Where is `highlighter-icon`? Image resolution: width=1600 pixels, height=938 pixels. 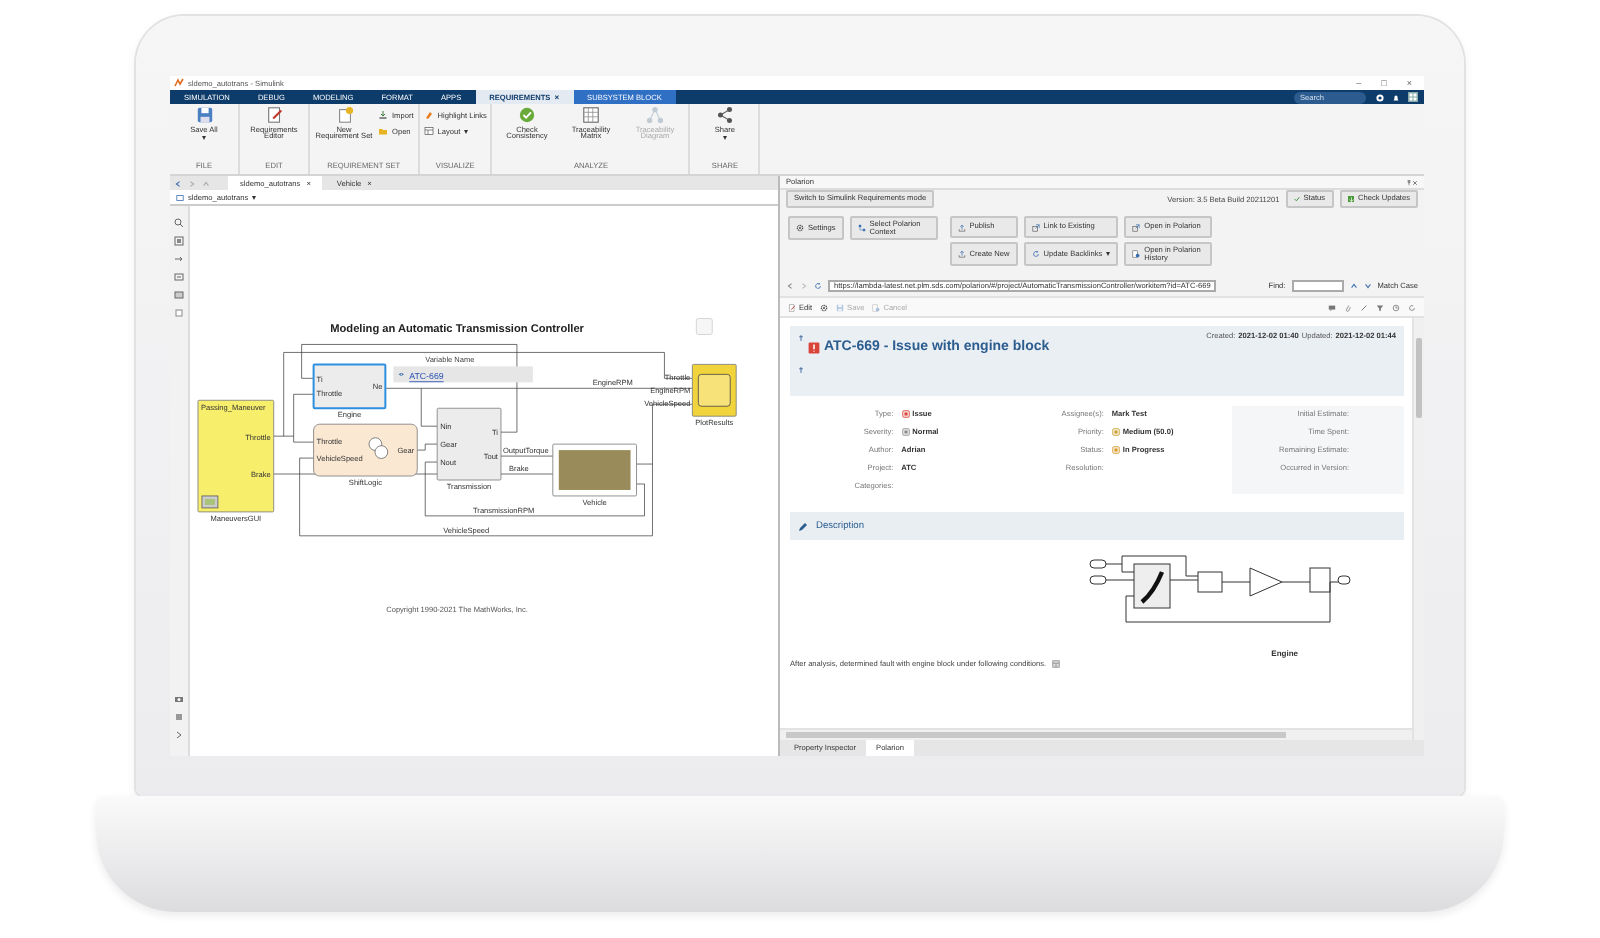 highlighter-icon is located at coordinates (428, 115).